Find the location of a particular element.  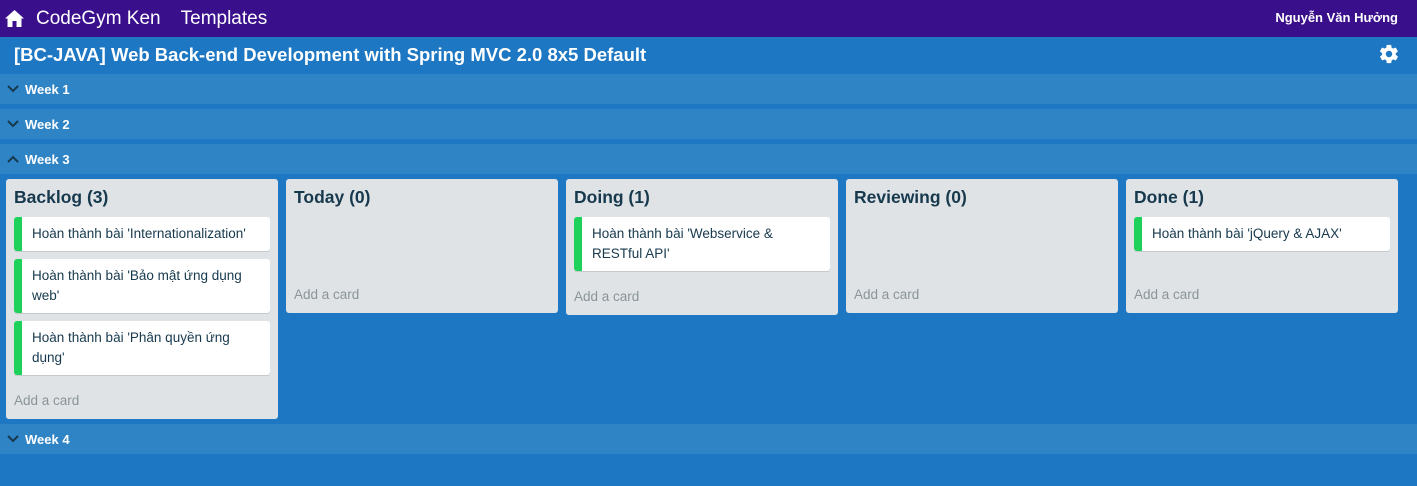

week-label: Week 1 is located at coordinates (47, 89).